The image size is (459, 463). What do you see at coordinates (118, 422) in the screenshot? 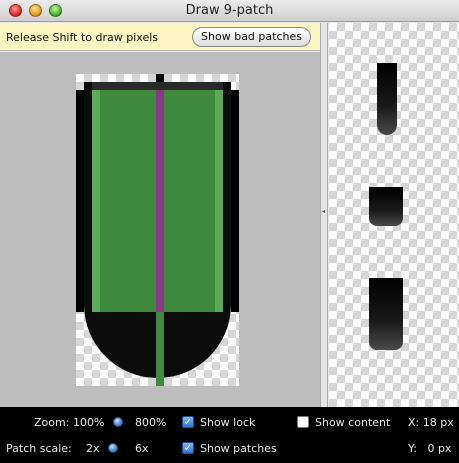
I see `zoom-slider` at bounding box center [118, 422].